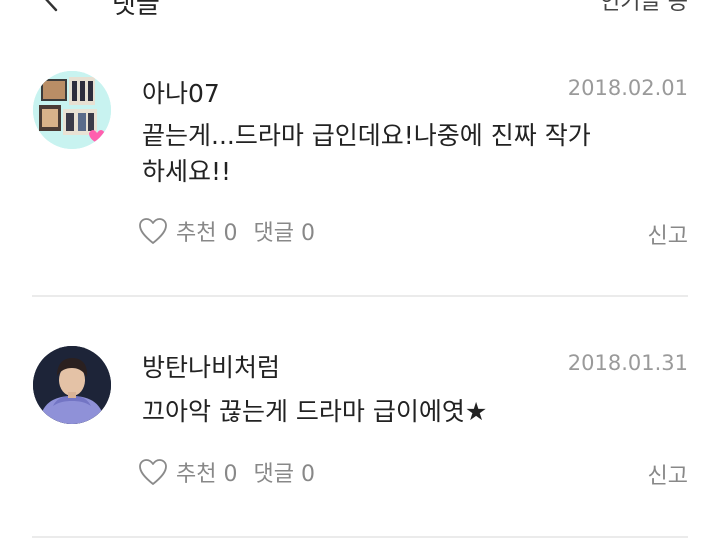  What do you see at coordinates (315, 411) in the screenshot?
I see `comment-text-line: 끄아악 끊는게 드라마 급이에엿★` at bounding box center [315, 411].